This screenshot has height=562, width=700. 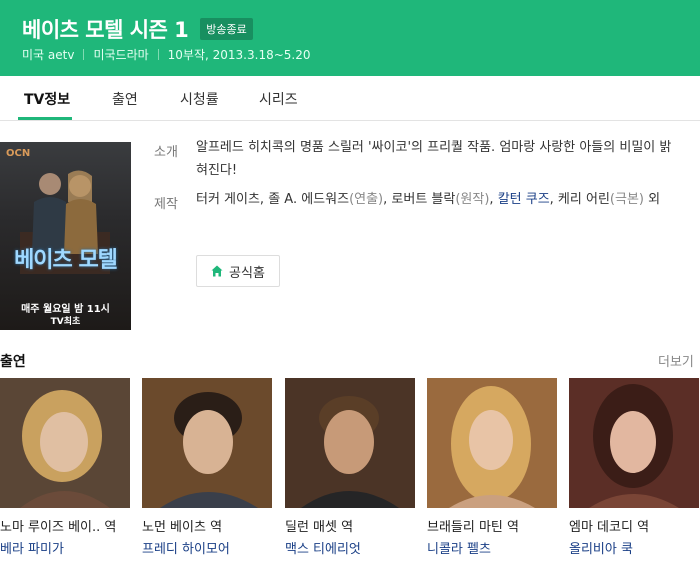 I want to click on credit-writer-link: 칼턴 쿠즈, so click(x=524, y=199).